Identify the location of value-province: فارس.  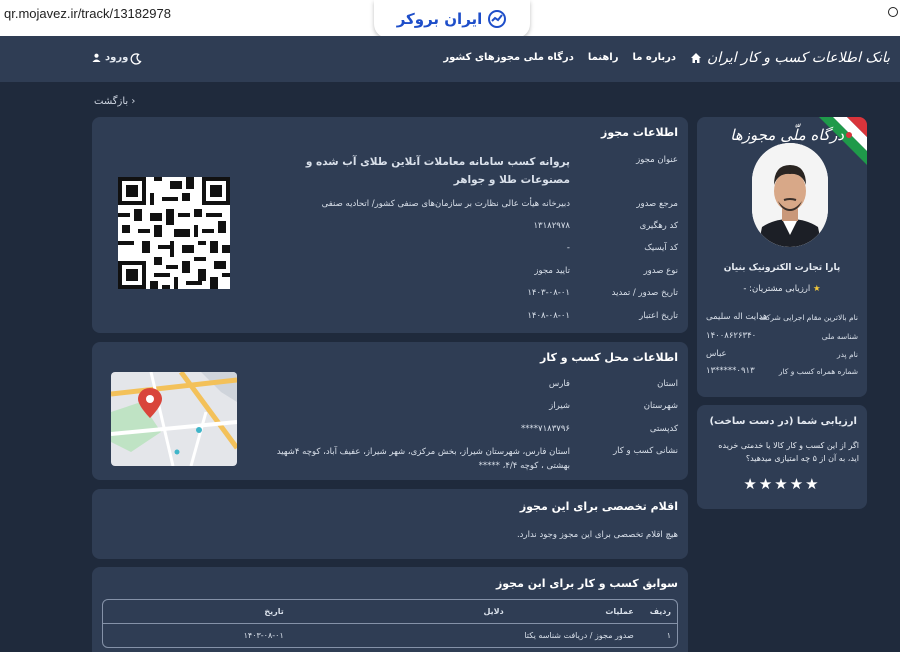
(559, 384).